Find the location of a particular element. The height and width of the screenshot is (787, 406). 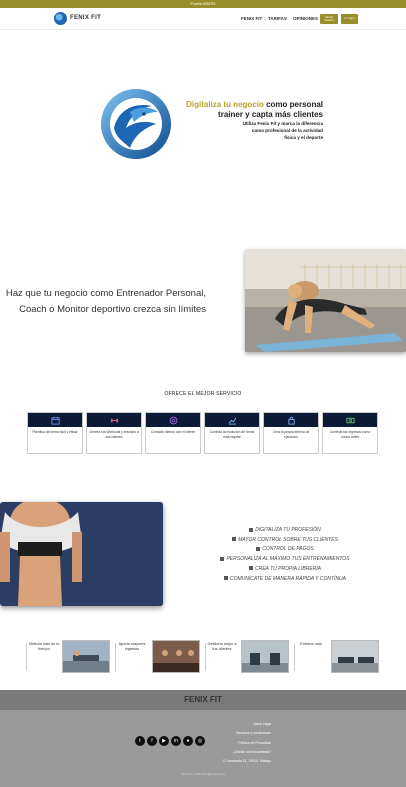

facebook-icon: f is located at coordinates (152, 741).